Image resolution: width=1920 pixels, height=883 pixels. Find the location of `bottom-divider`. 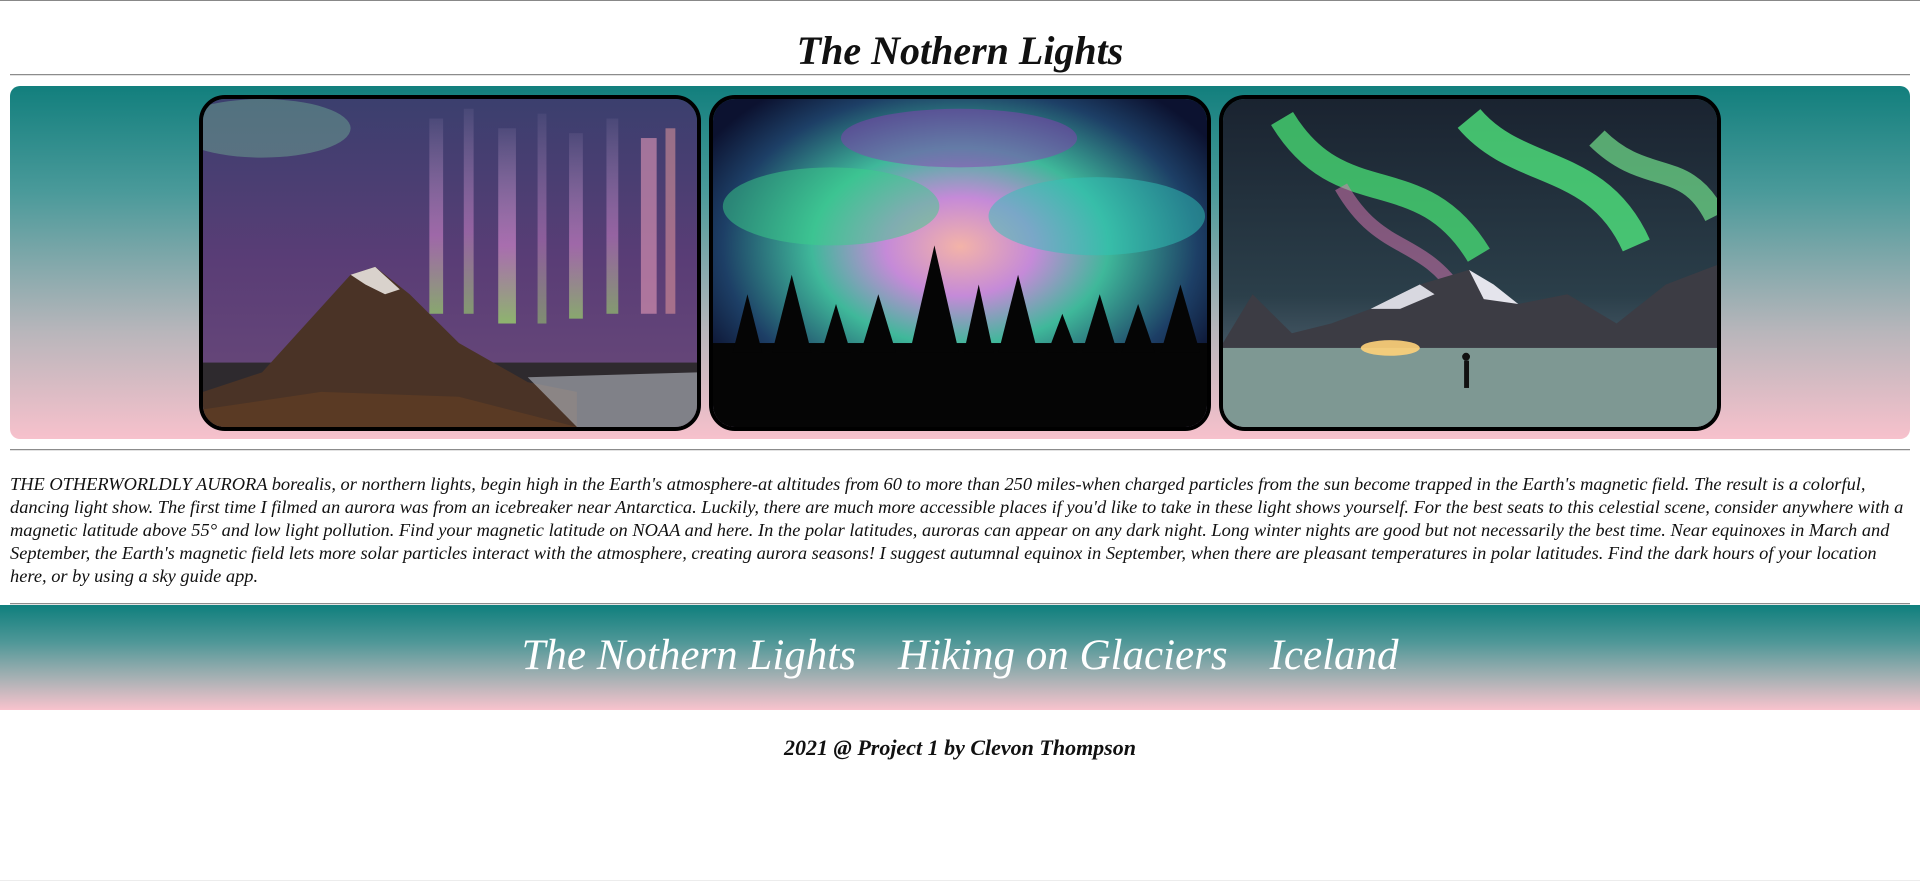

bottom-divider is located at coordinates (960, 880).